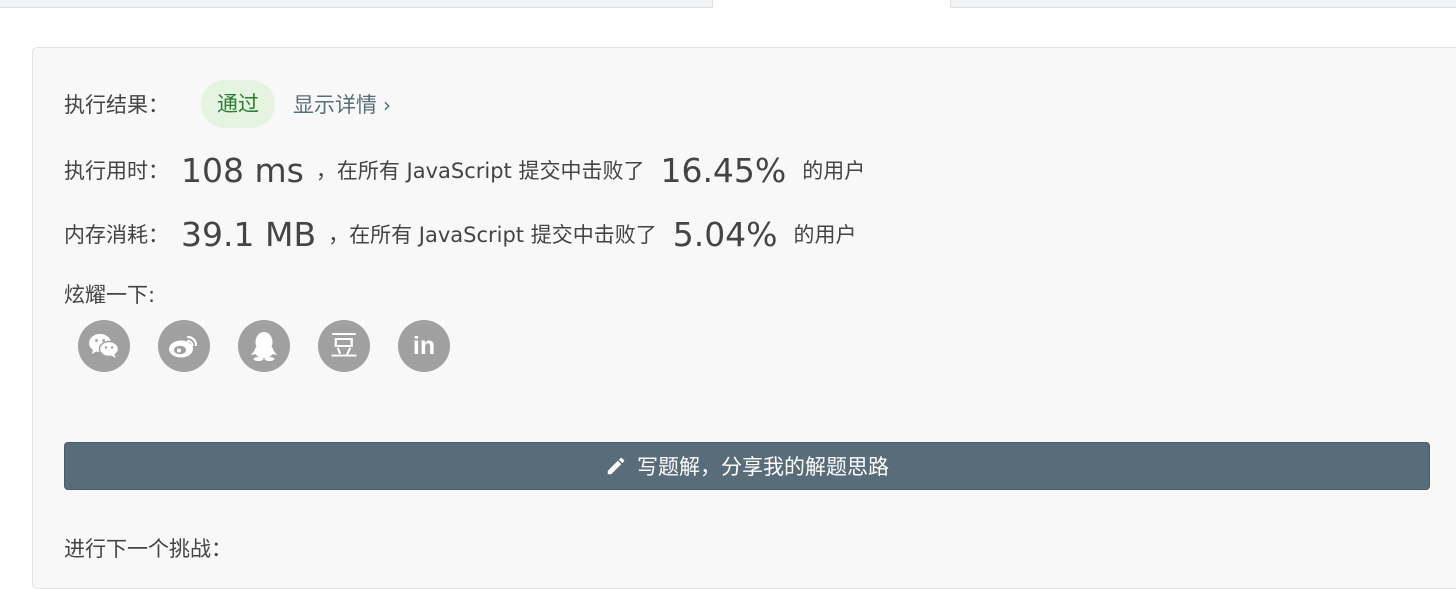  I want to click on tab-active, so click(831, 3).